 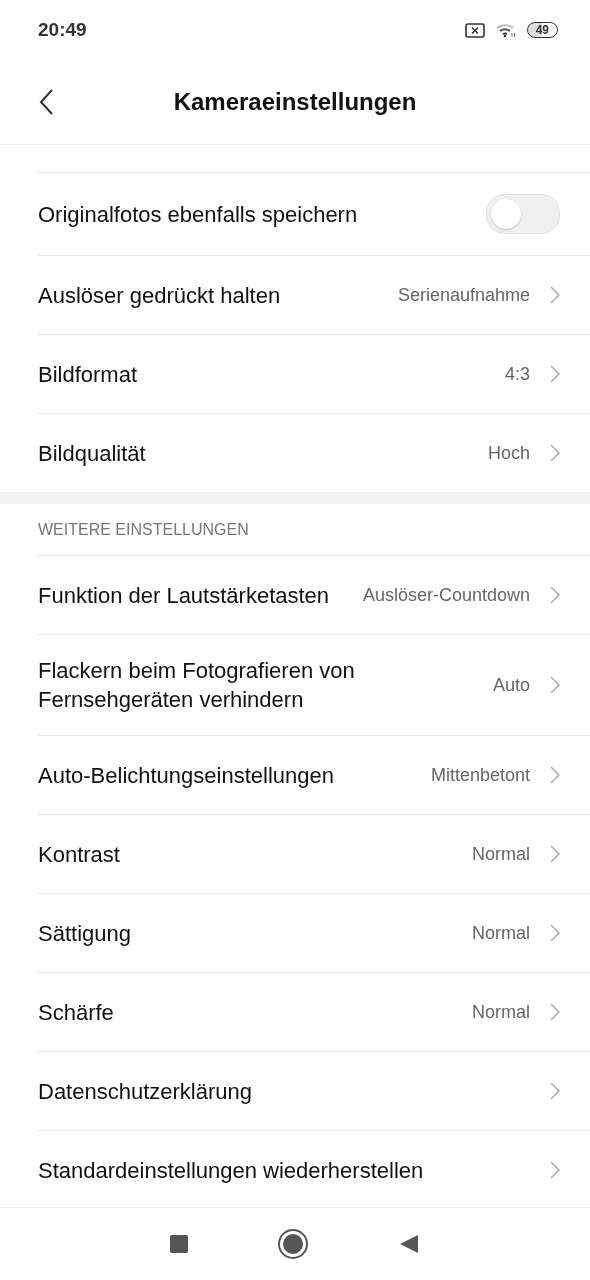 I want to click on setting-value: Hoch, so click(x=508, y=453).